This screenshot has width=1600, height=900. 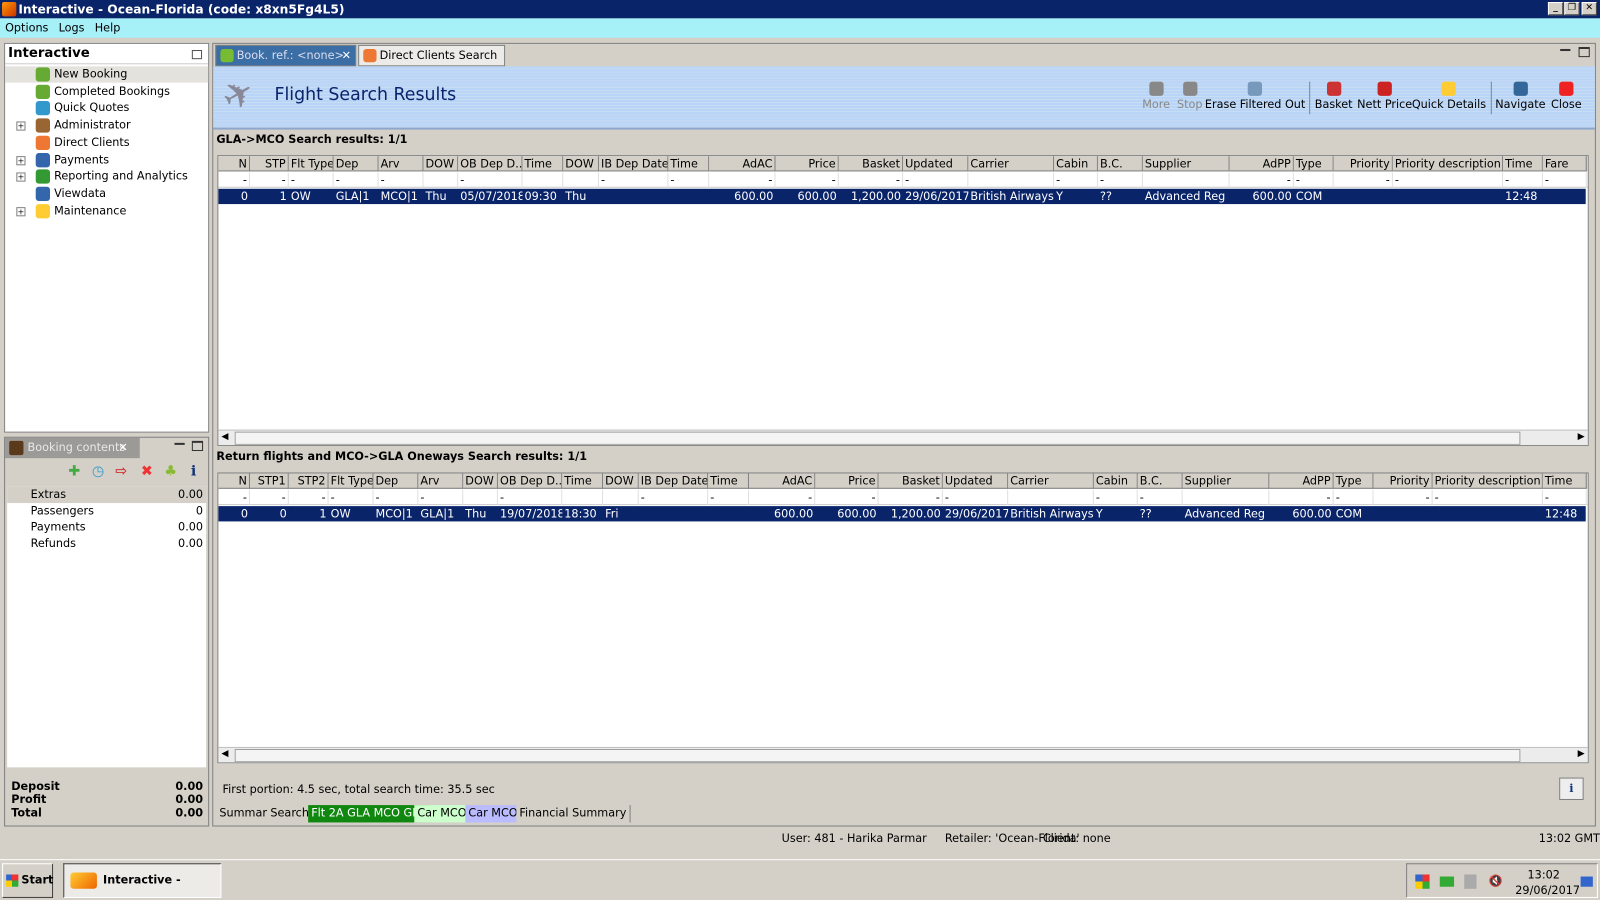 What do you see at coordinates (68, 125) in the screenshot?
I see `nav-item-administrator: + Administrator` at bounding box center [68, 125].